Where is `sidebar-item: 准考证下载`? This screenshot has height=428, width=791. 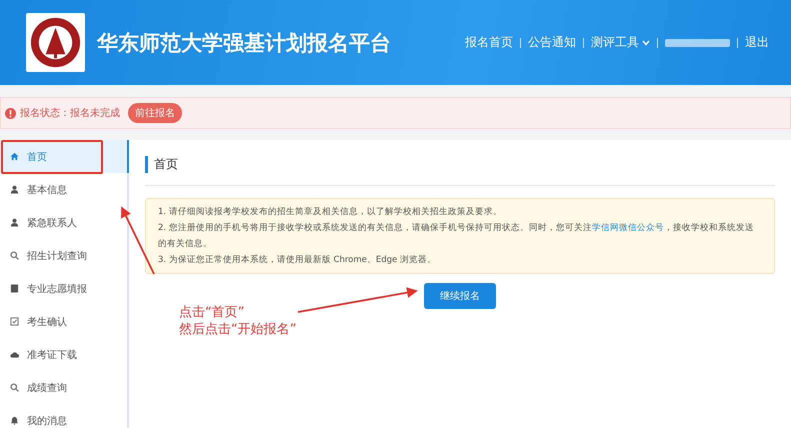 sidebar-item: 准考证下载 is located at coordinates (63, 354).